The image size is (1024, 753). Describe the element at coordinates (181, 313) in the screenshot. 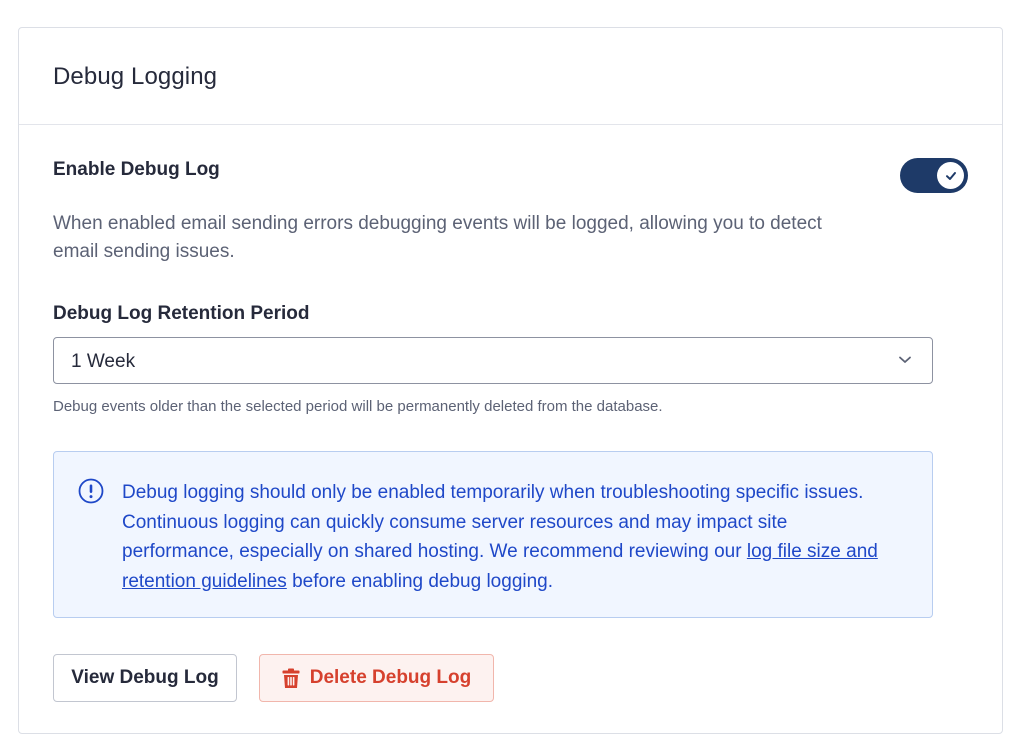

I see `retention-period-label: Debug Log Retention Period` at that location.